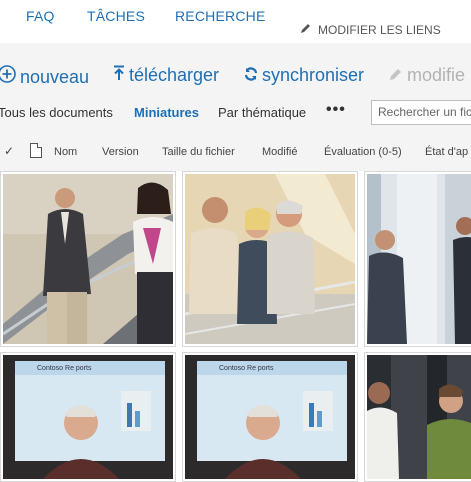 This screenshot has height=482, width=471. Describe the element at coordinates (198, 152) in the screenshot. I see `column-header-file-size: Taille du fichier` at that location.